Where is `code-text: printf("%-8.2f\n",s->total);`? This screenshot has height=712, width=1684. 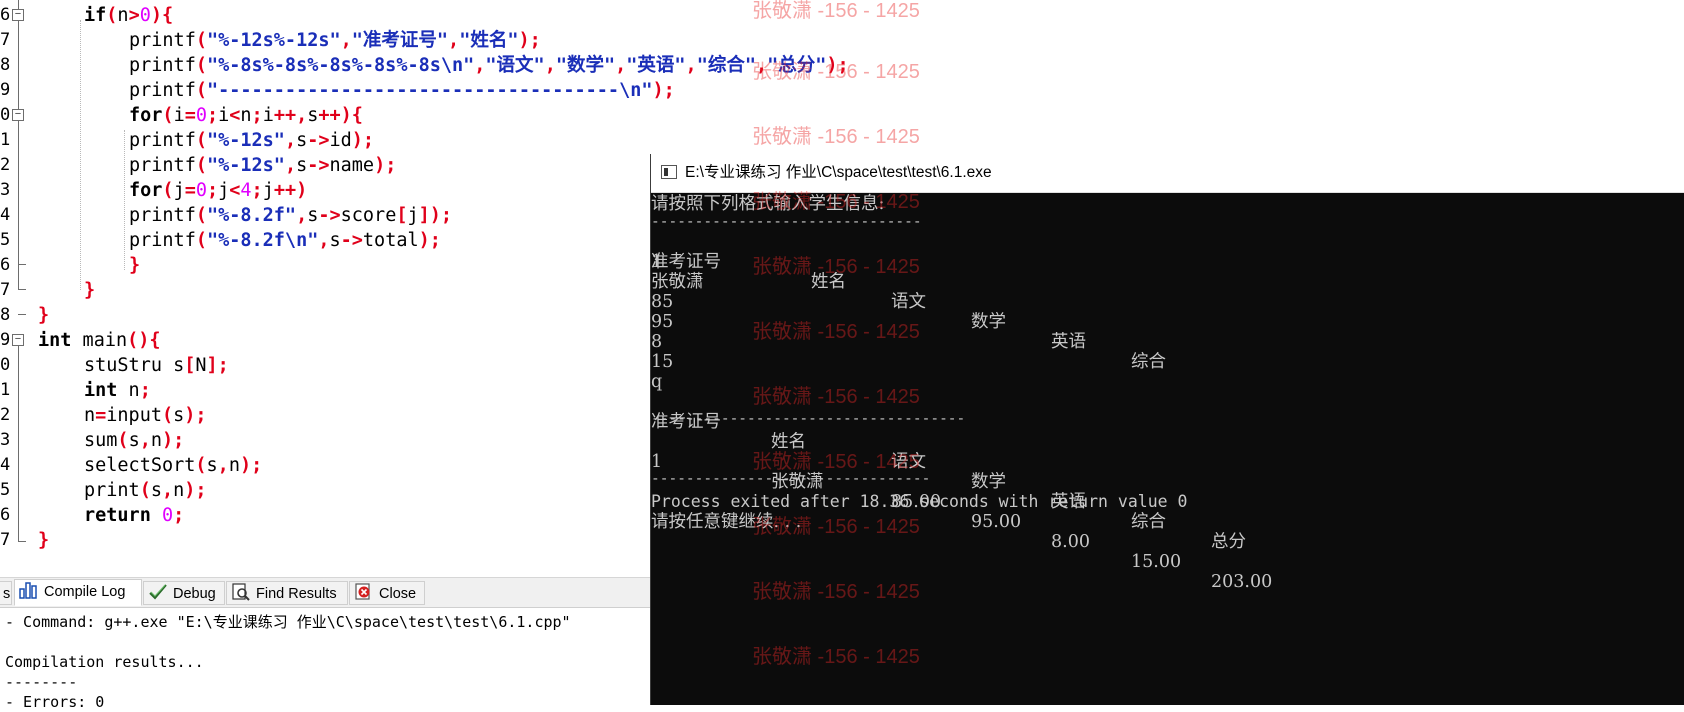
code-text: printf("%-8.2f\n",s->total); is located at coordinates (285, 240).